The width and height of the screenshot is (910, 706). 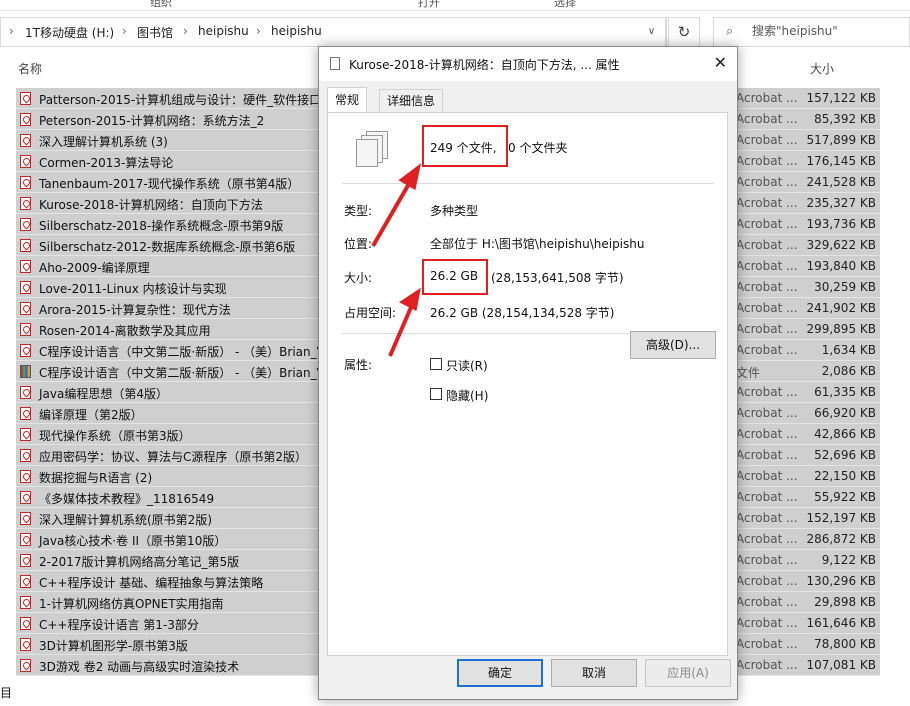 I want to click on highlight-box-size, so click(x=455, y=277).